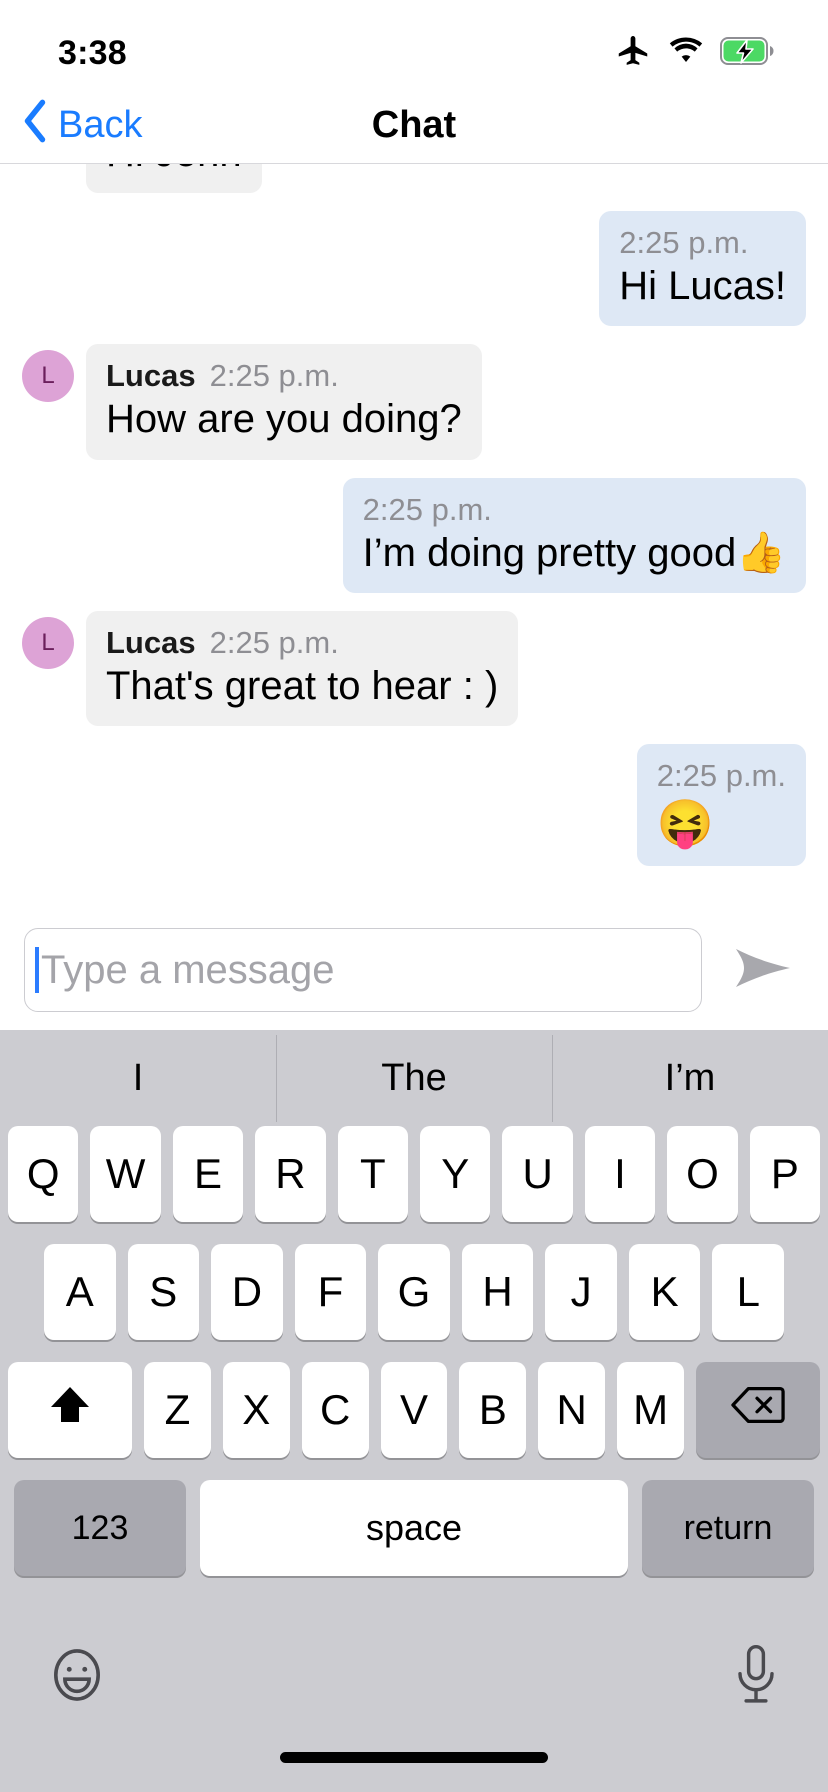  I want to click on key-w: W, so click(125, 1174).